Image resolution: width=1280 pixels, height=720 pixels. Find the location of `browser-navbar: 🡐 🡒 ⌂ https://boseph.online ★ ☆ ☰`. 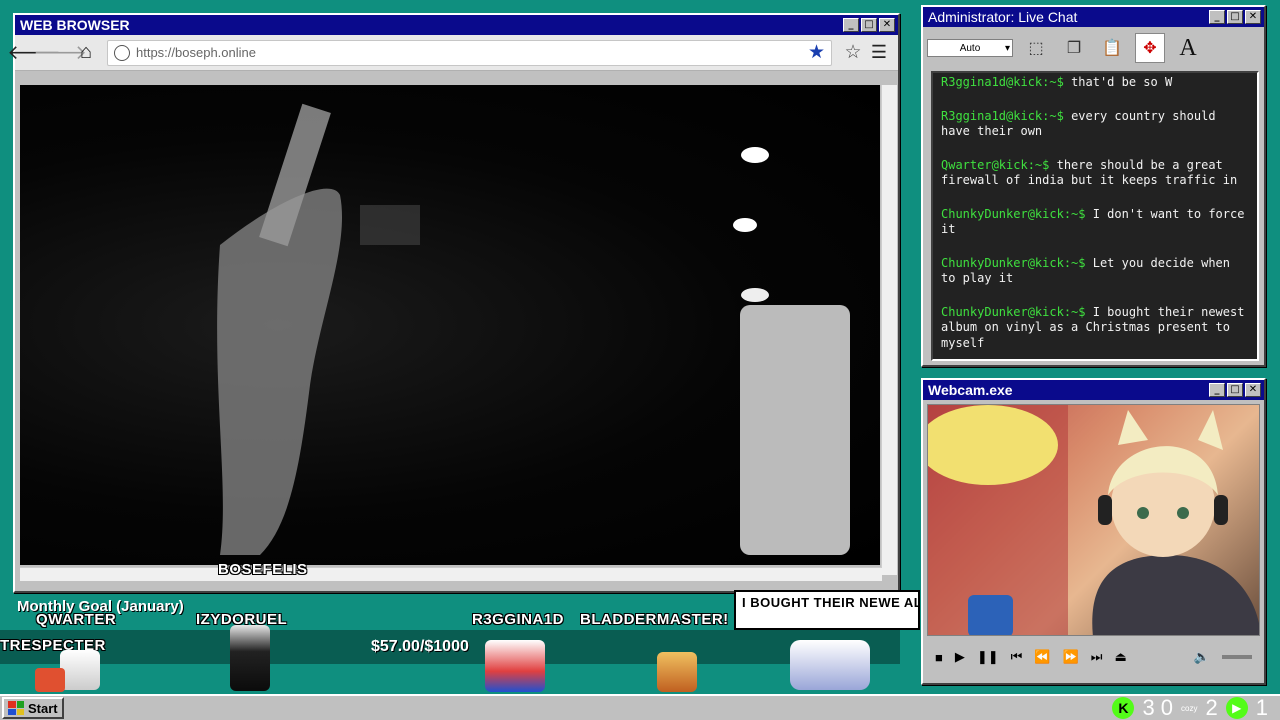

browser-navbar: 🡐 🡒 ⌂ https://boseph.online ★ ☆ ☰ is located at coordinates (452, 53).